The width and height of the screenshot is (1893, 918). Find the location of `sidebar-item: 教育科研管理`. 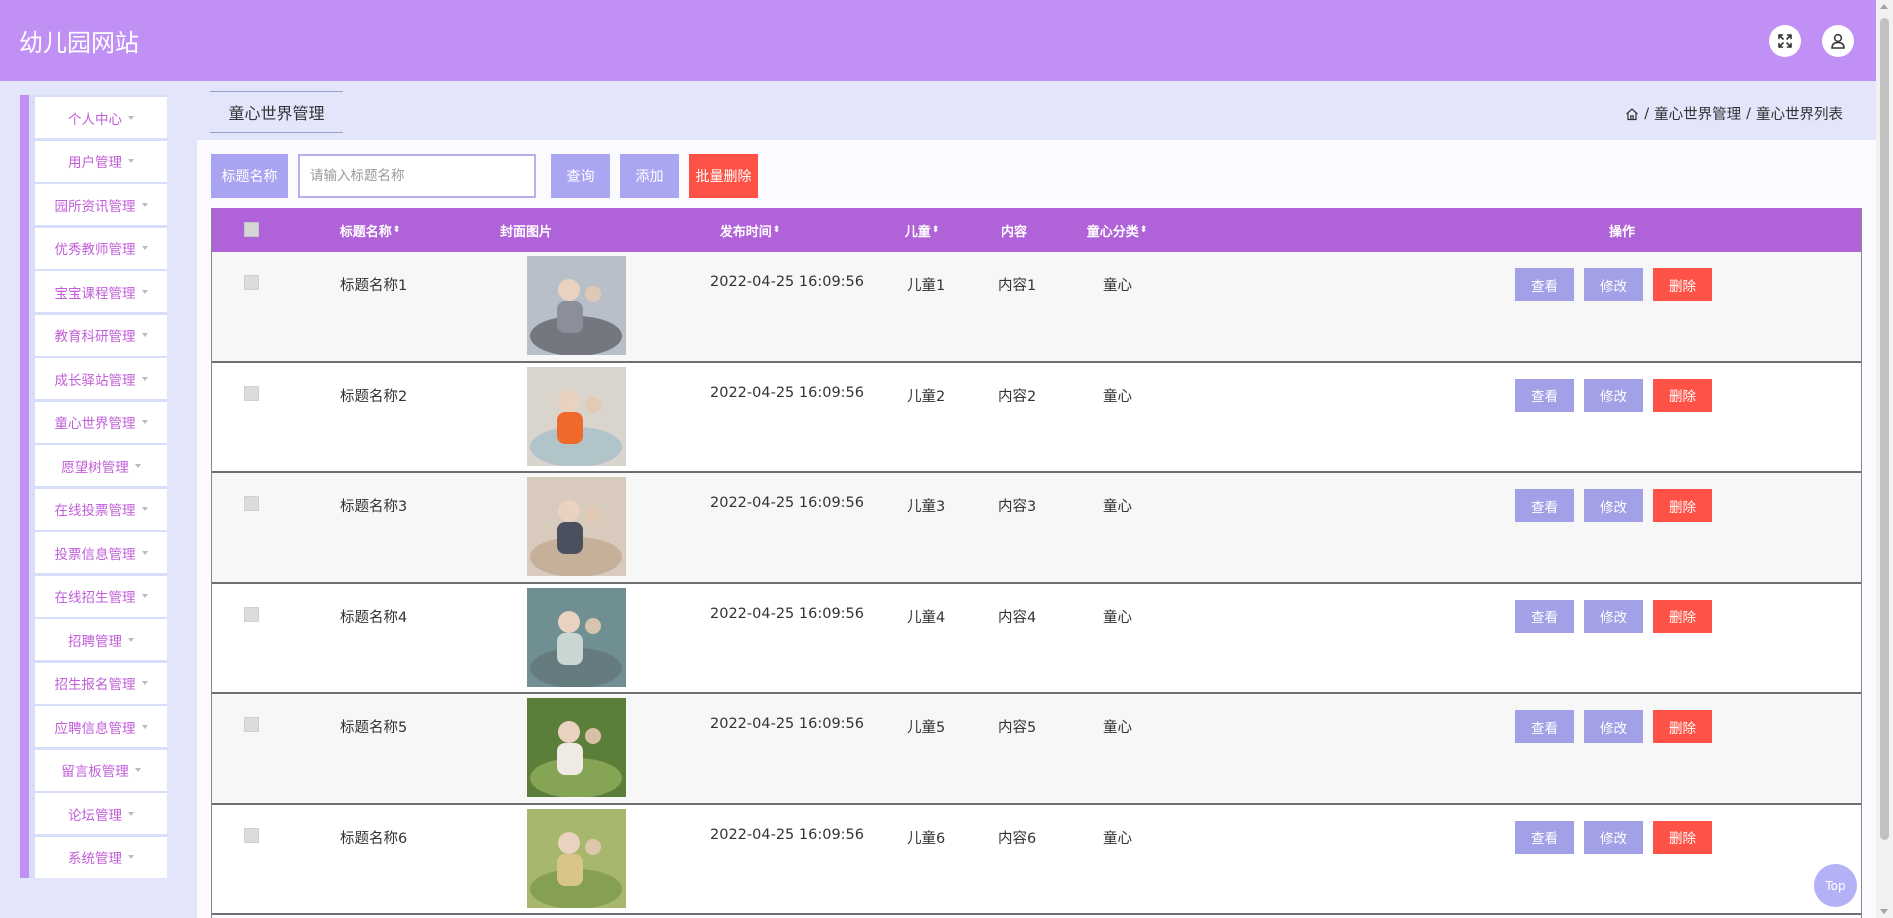

sidebar-item: 教育科研管理 is located at coordinates (101, 335).